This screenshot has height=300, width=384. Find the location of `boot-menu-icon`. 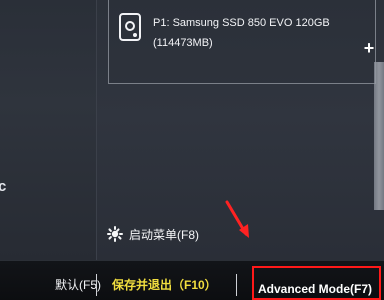

boot-menu-icon is located at coordinates (115, 234).